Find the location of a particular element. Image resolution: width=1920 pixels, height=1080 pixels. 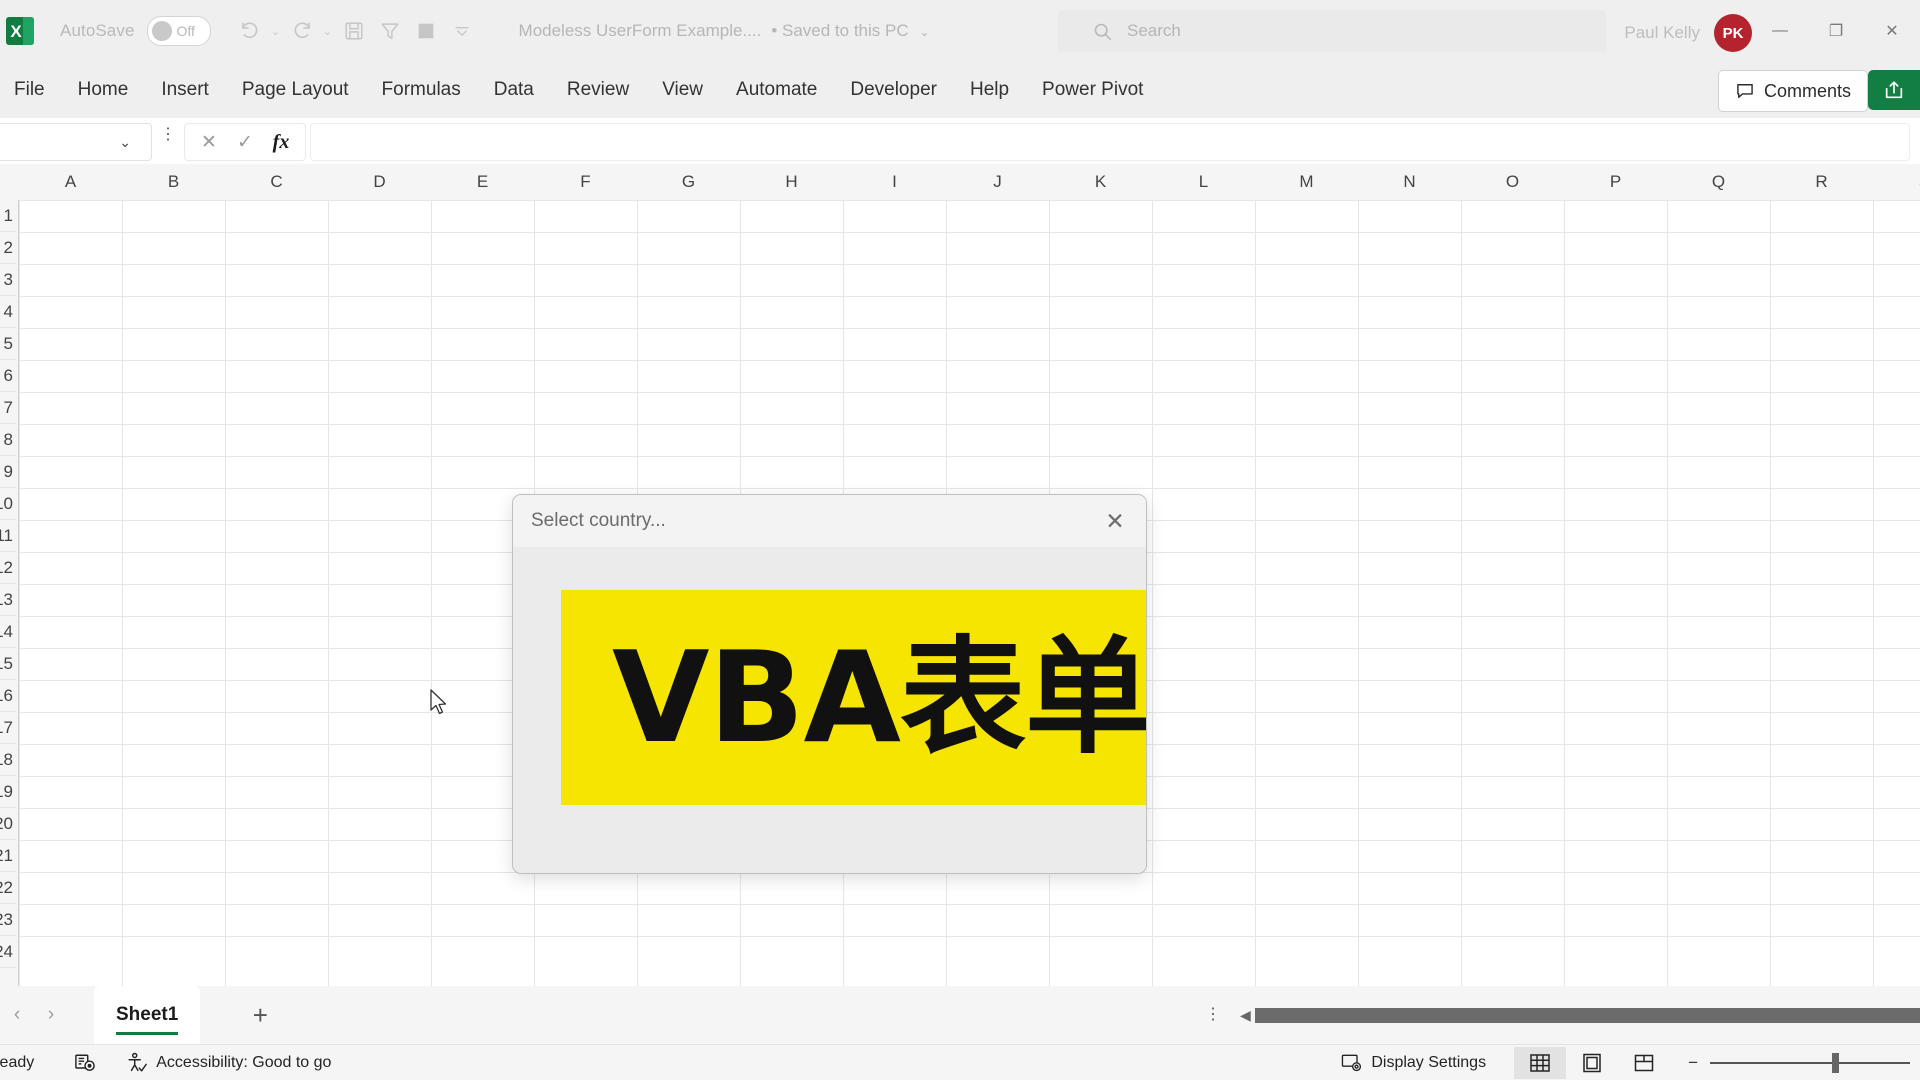

column-header-d: D is located at coordinates (380, 182).